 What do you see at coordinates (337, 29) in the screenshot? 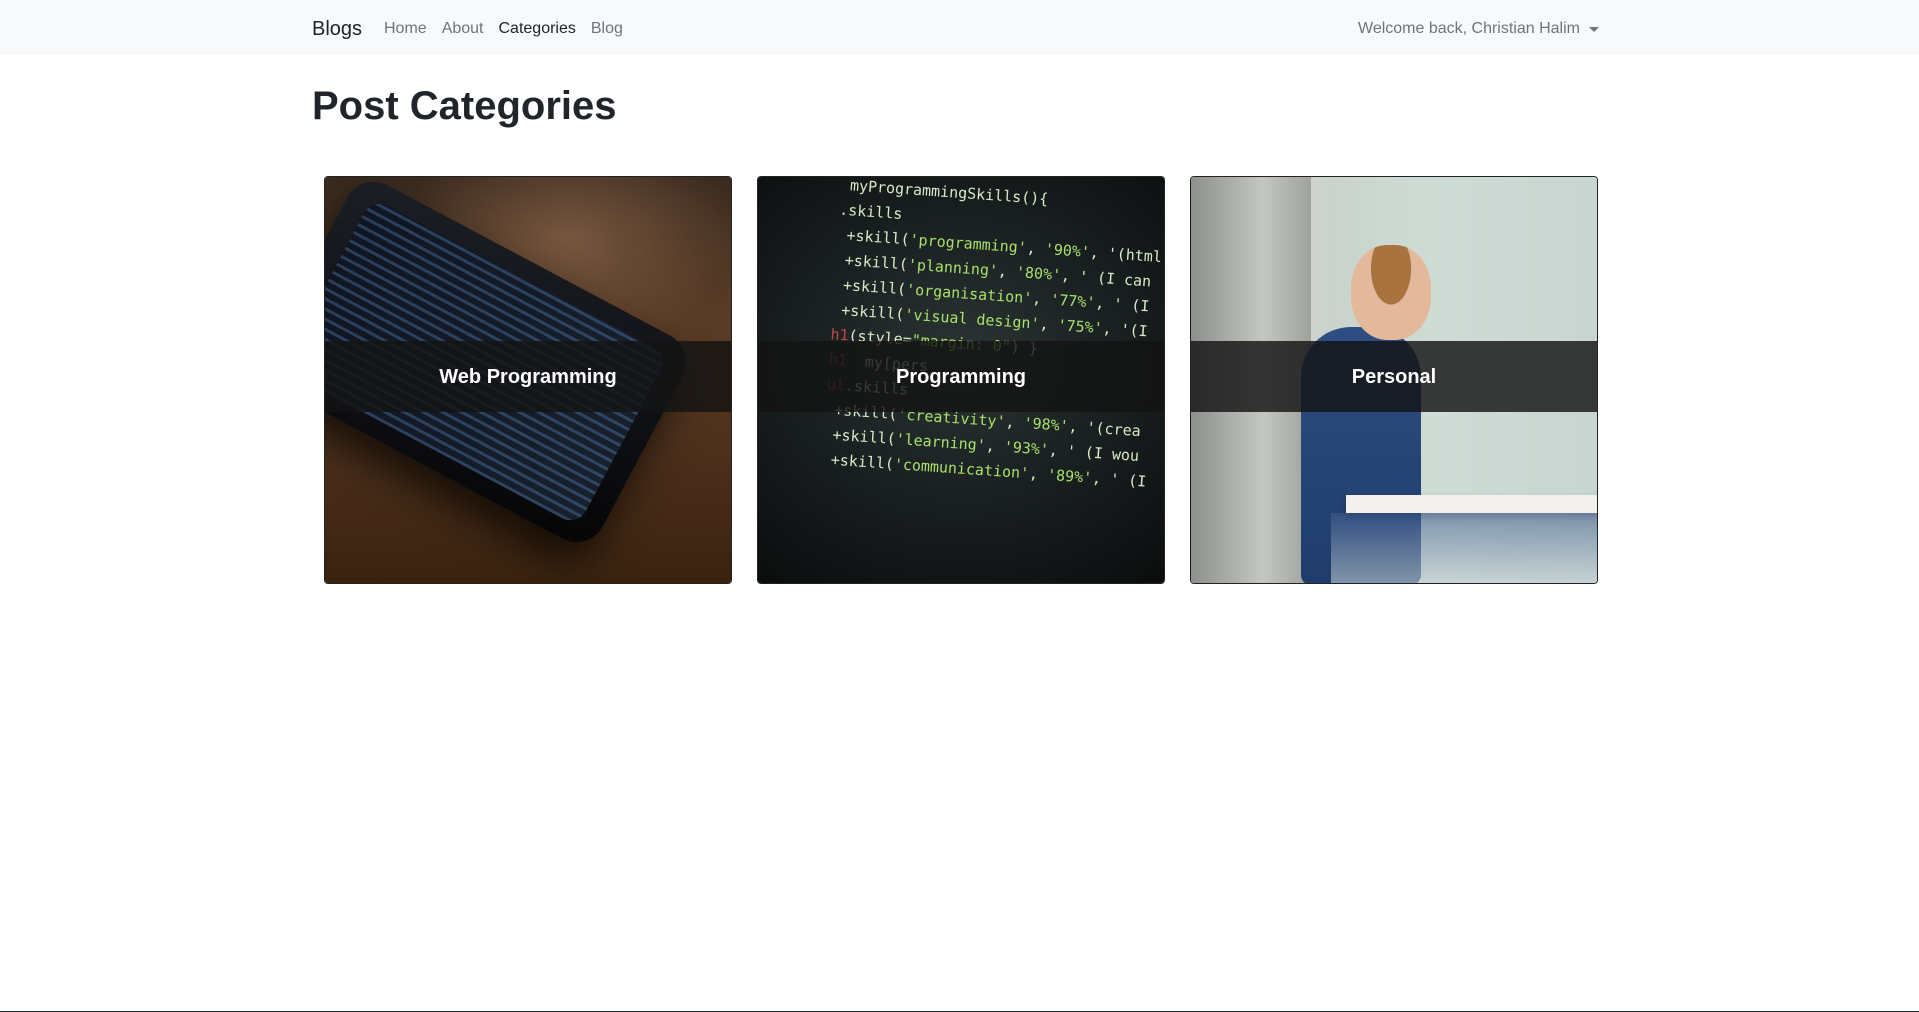
I see `brand-link: Blogs` at bounding box center [337, 29].